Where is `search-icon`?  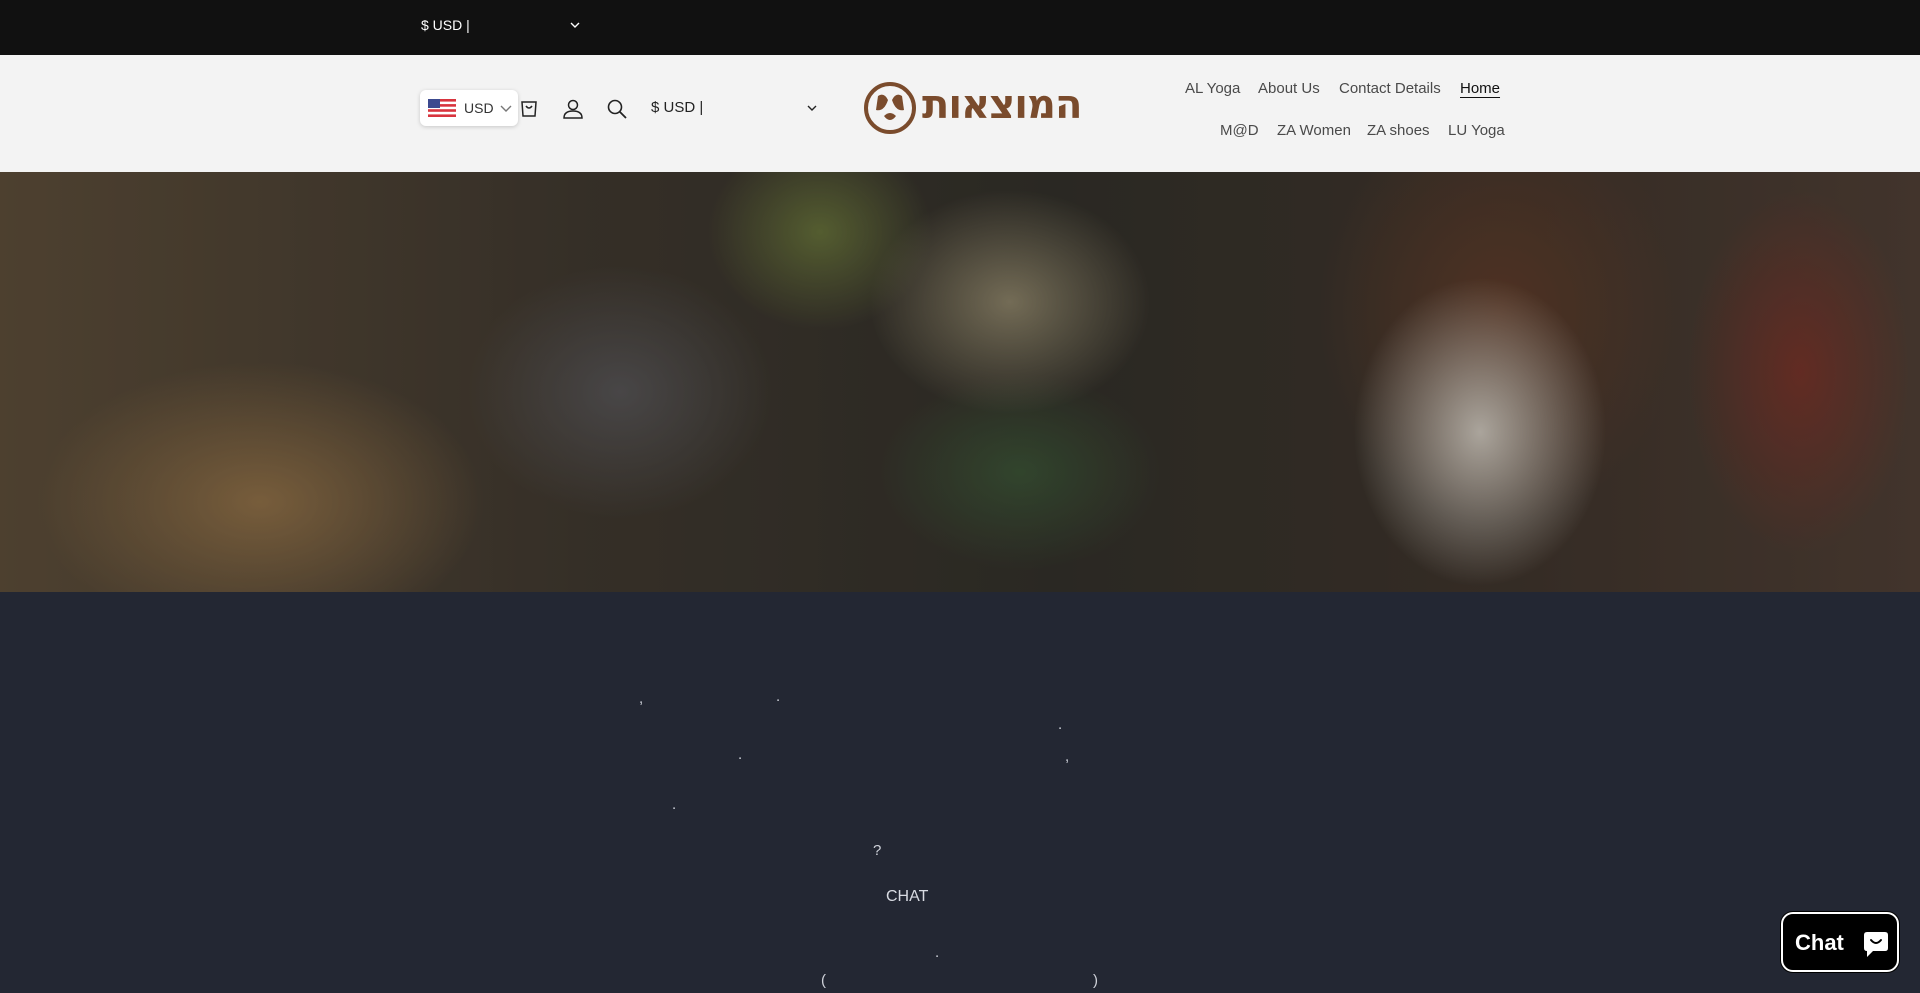 search-icon is located at coordinates (617, 109).